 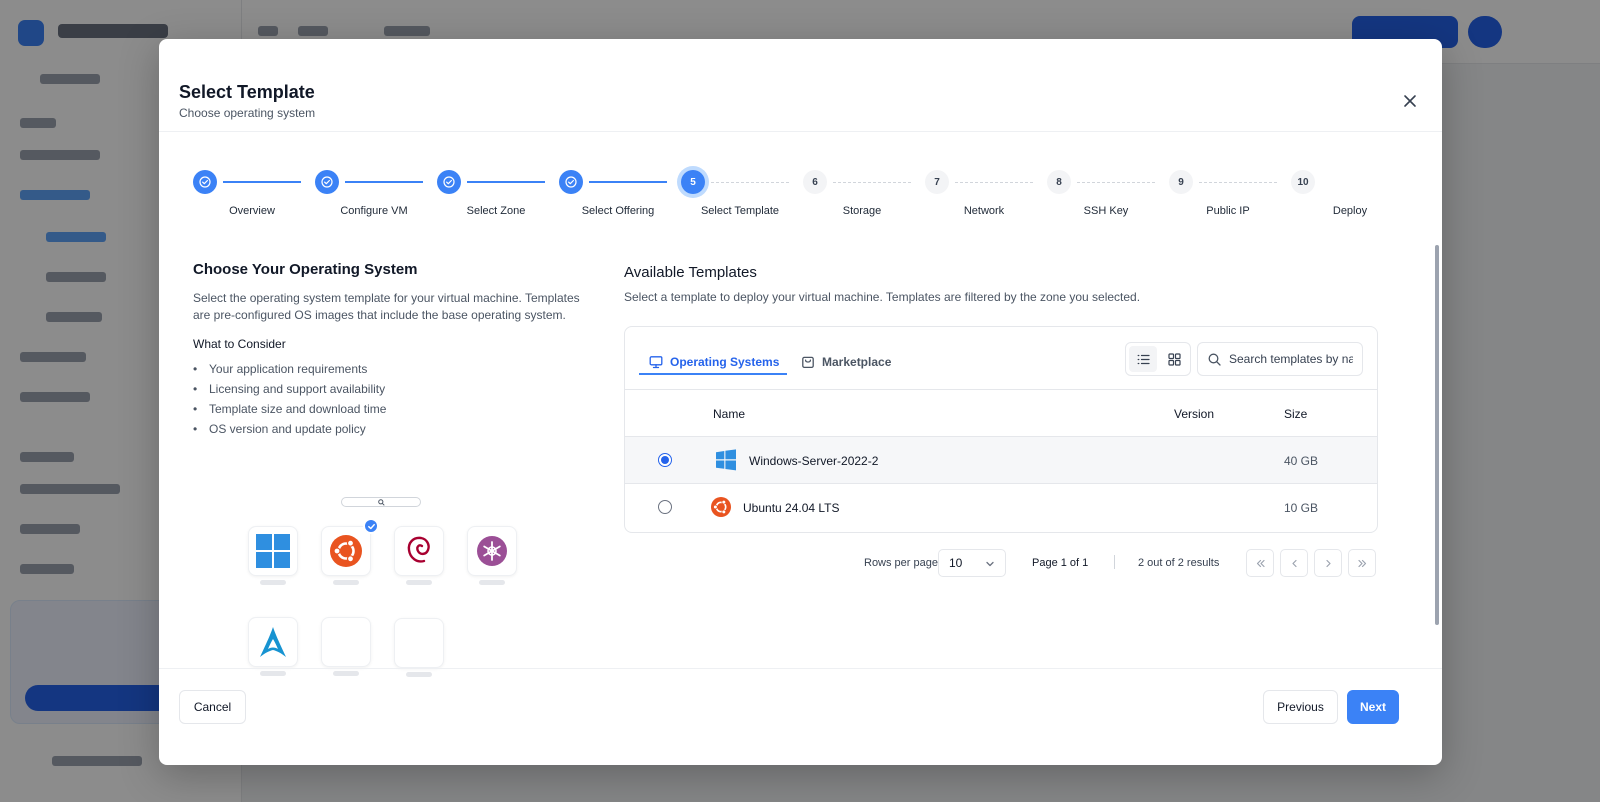 What do you see at coordinates (492, 551) in the screenshot?
I see `snowflake-os-icon` at bounding box center [492, 551].